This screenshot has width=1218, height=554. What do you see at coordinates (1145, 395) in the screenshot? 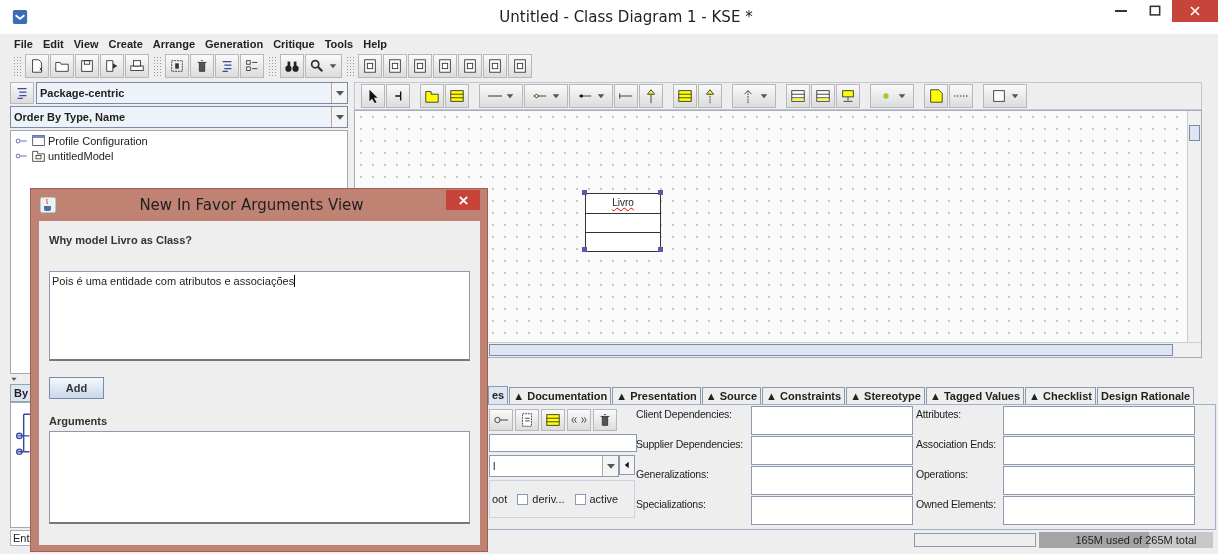
I see `tab: Design Rationale` at bounding box center [1145, 395].